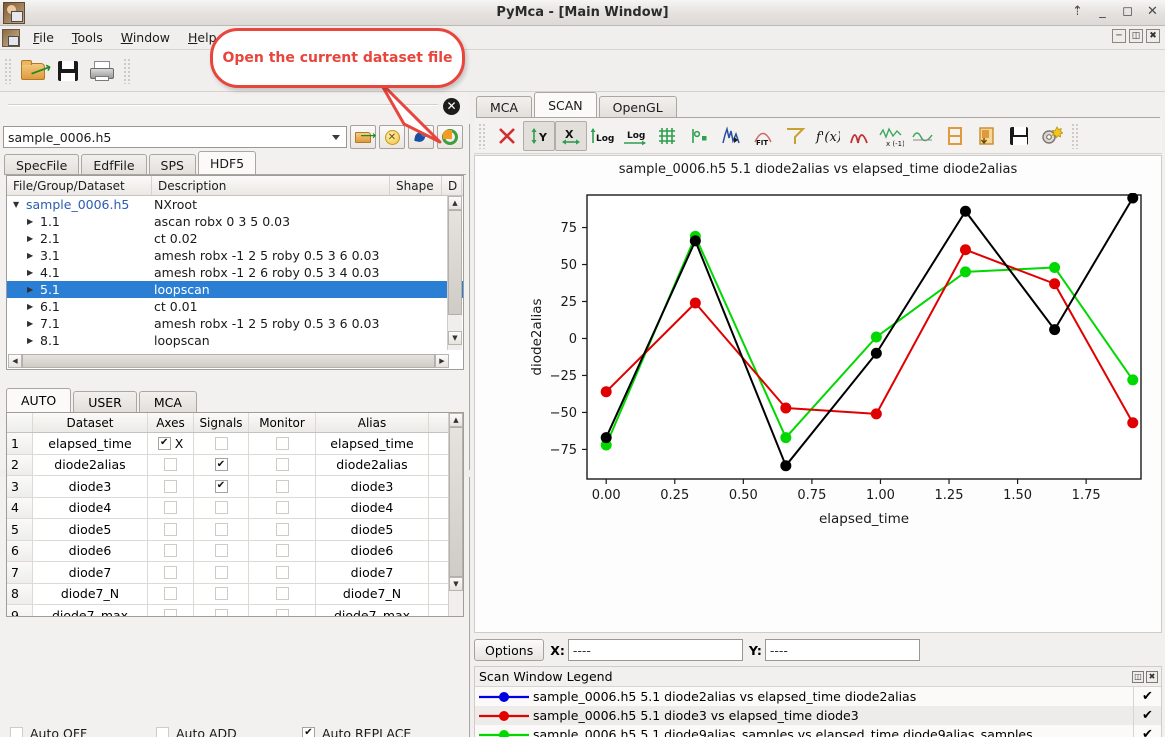 The image size is (1165, 737). Describe the element at coordinates (372, 529) in the screenshot. I see `alias-cell: diode5` at that location.